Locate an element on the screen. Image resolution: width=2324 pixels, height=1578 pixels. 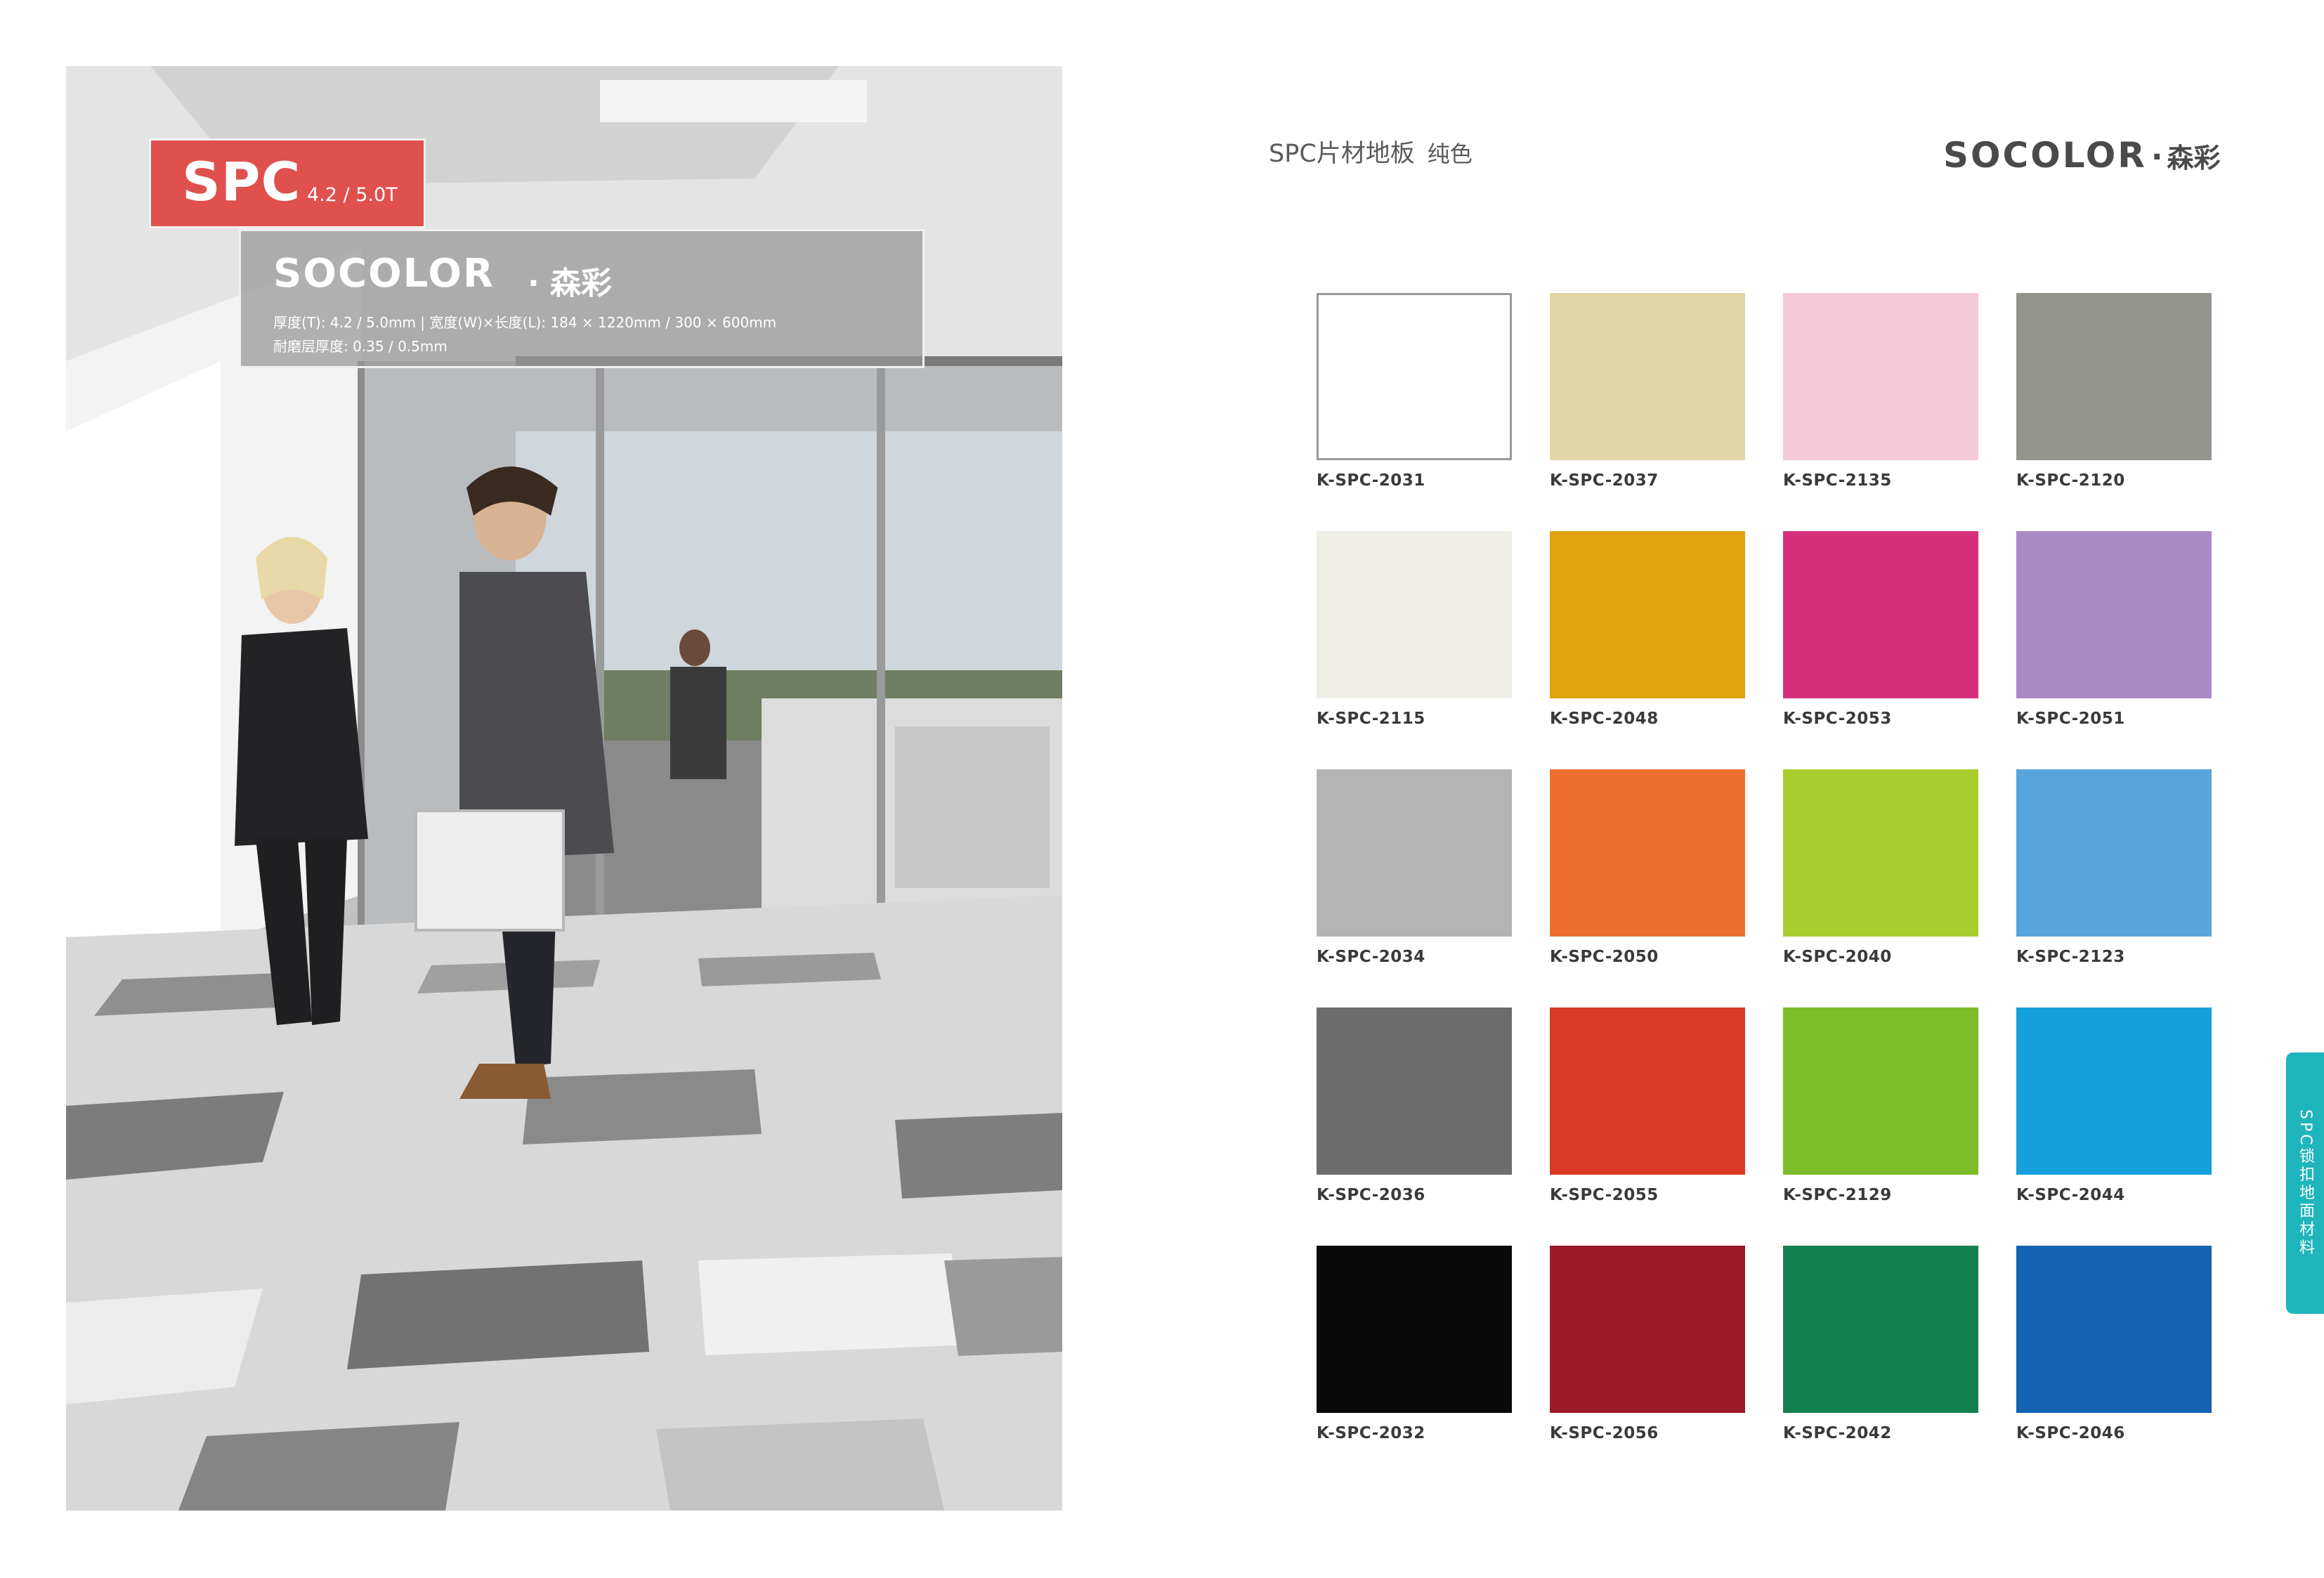
swatch-code: K-SPC-2031 is located at coordinates (1371, 480).